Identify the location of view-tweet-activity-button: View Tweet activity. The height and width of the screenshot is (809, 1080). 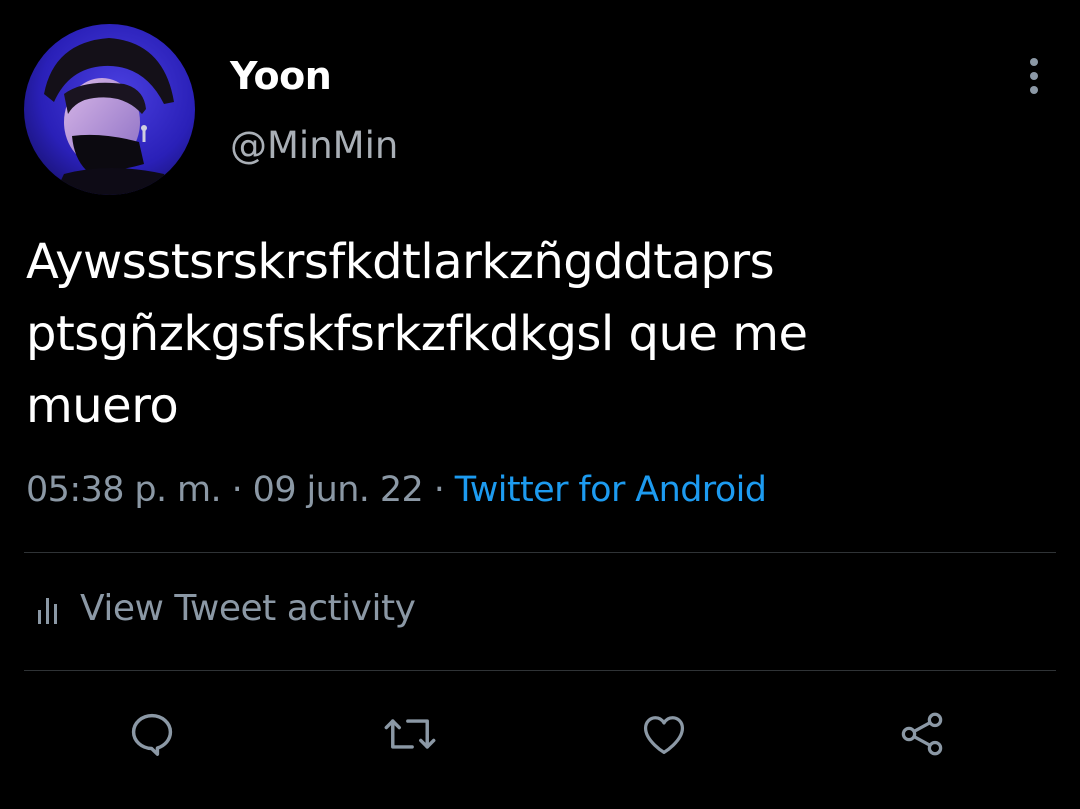
(226, 608).